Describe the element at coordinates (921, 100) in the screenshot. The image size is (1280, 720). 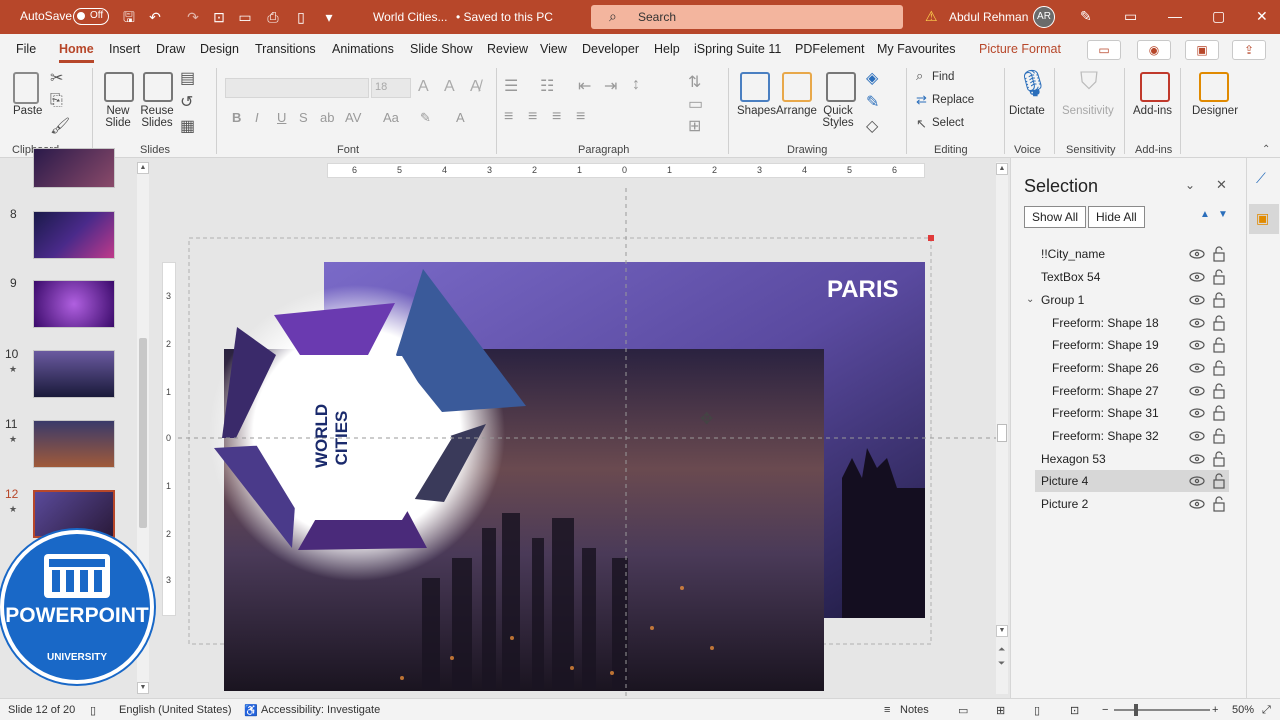
I see `replace-icon: ⇄` at that location.